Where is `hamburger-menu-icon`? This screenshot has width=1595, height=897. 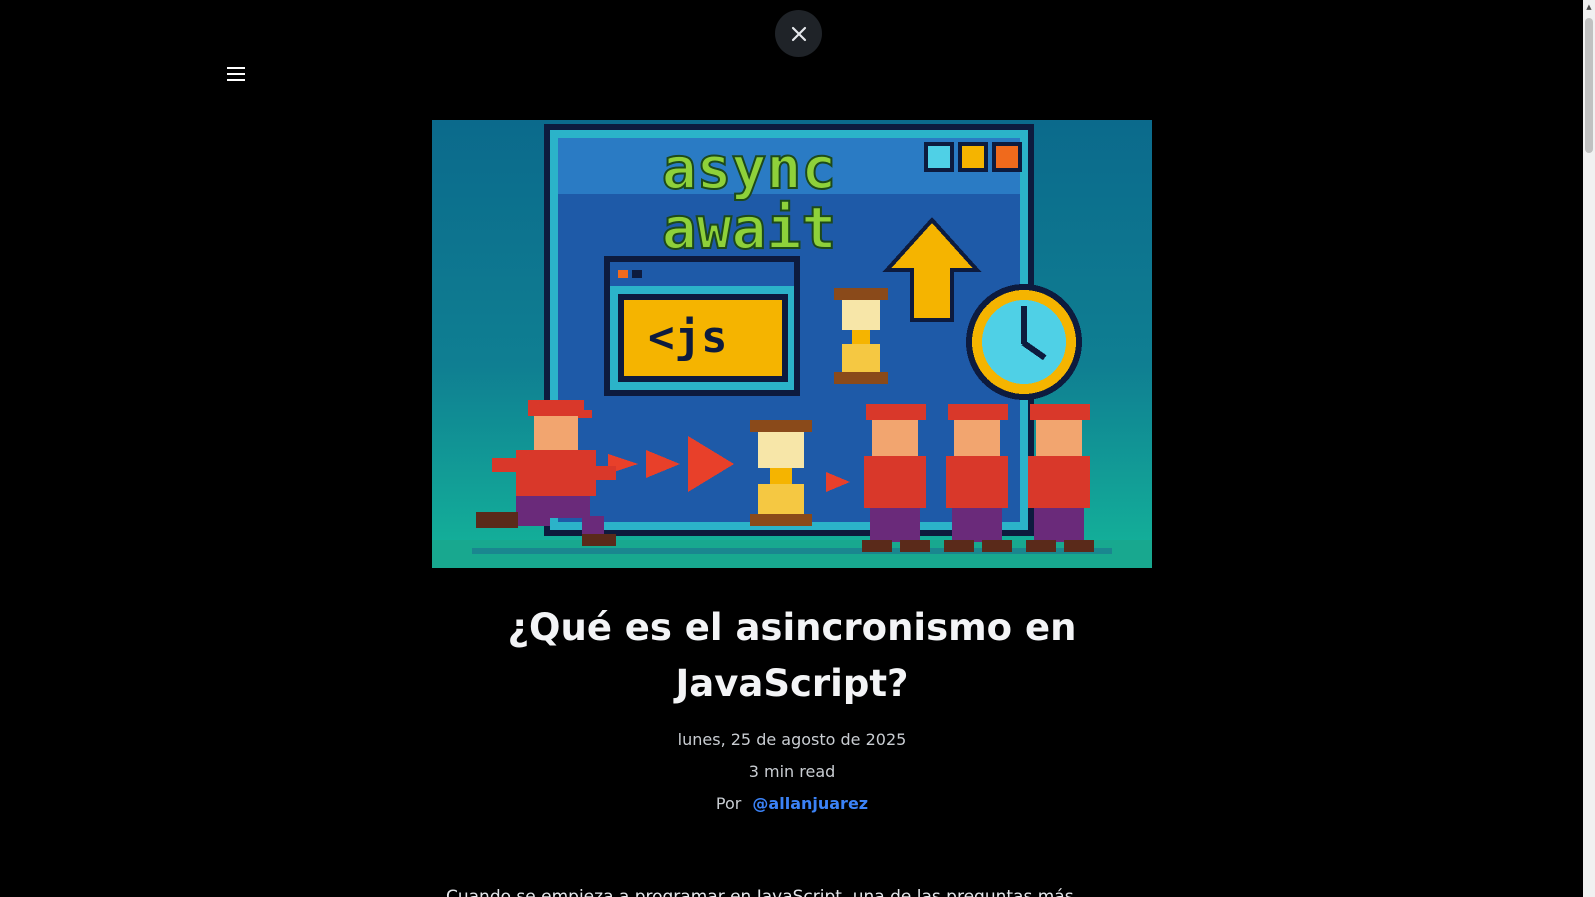 hamburger-menu-icon is located at coordinates (236, 74).